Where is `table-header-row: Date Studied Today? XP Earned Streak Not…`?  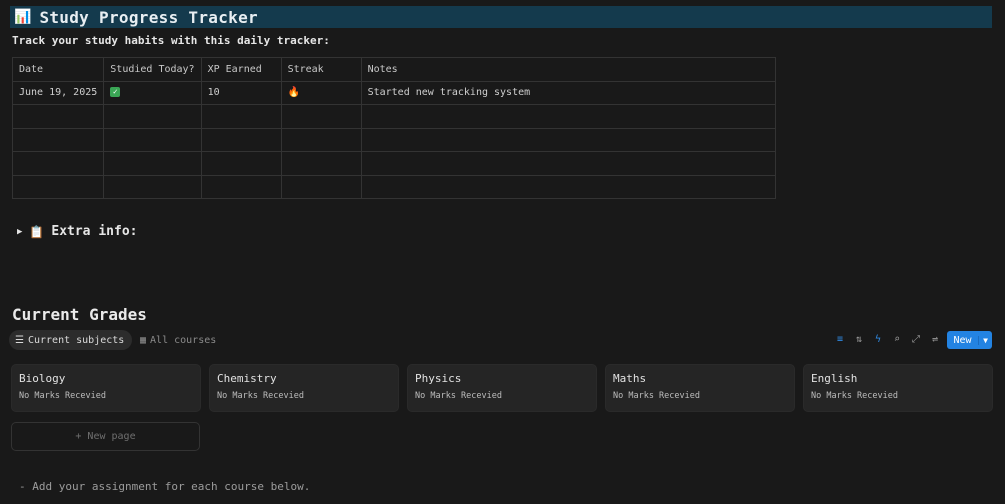 table-header-row: Date Studied Today? XP Earned Streak Not… is located at coordinates (393, 69).